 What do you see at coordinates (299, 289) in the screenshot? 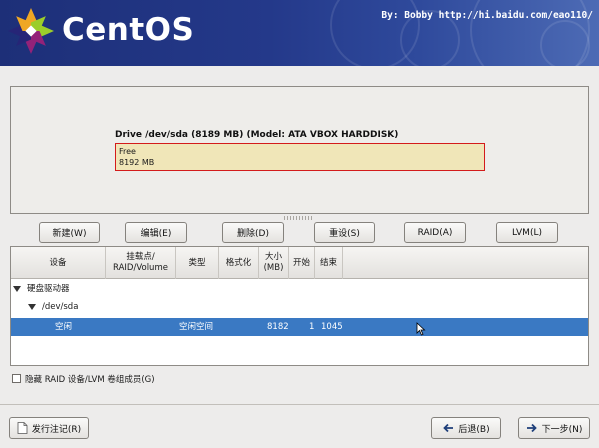
I see `table-row: 硬盘驱动器` at bounding box center [299, 289].